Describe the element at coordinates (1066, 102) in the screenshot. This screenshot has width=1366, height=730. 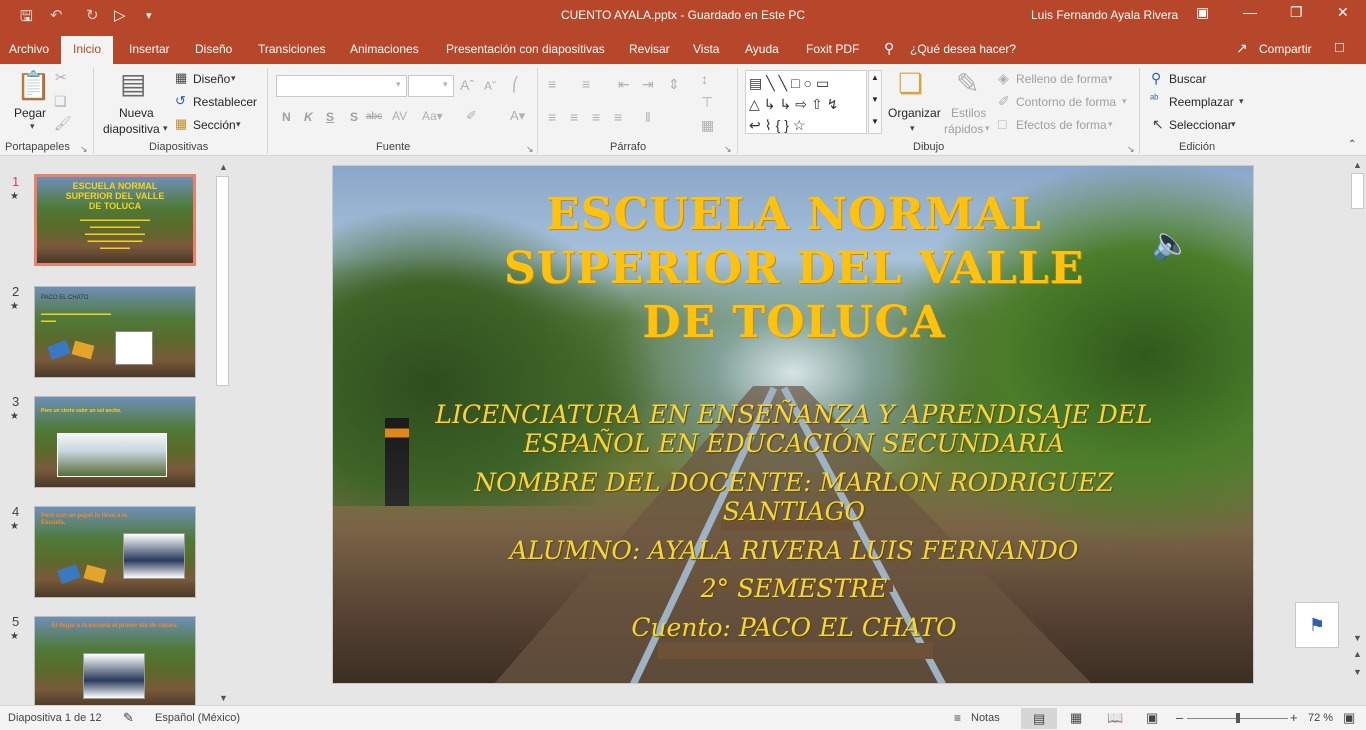
I see `shape-outline-button: Contorno de forma` at that location.